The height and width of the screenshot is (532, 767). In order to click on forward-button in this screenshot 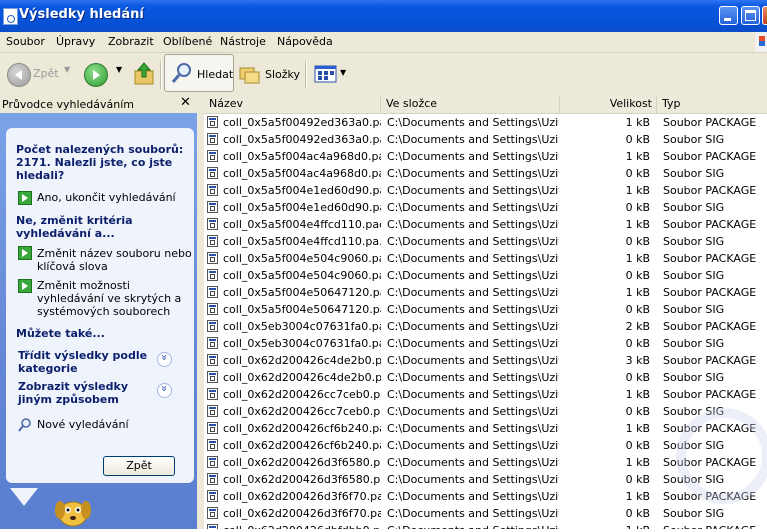, I will do `click(96, 75)`.